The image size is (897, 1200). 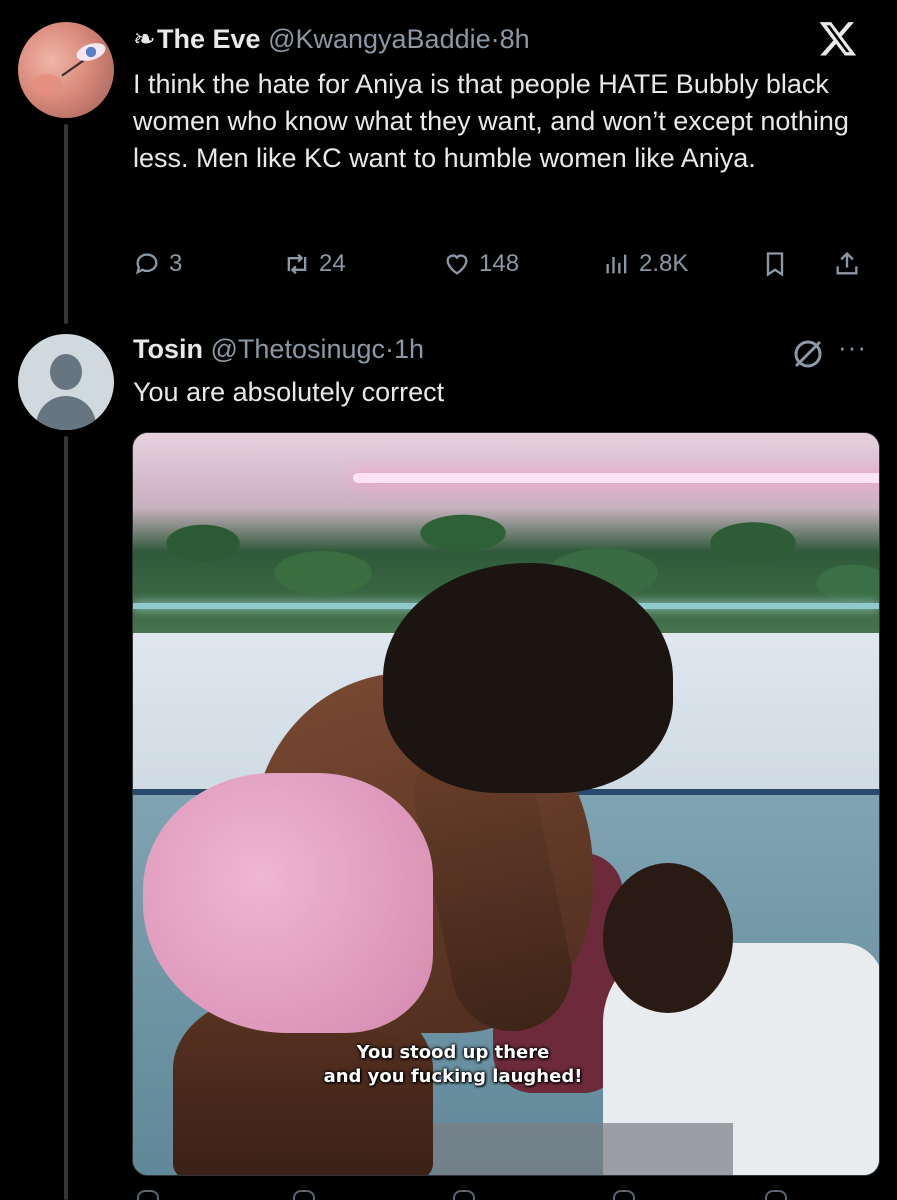 I want to click on tweet1-header: ❧The Eve @KwangyaBaddie·8h, so click(x=331, y=39).